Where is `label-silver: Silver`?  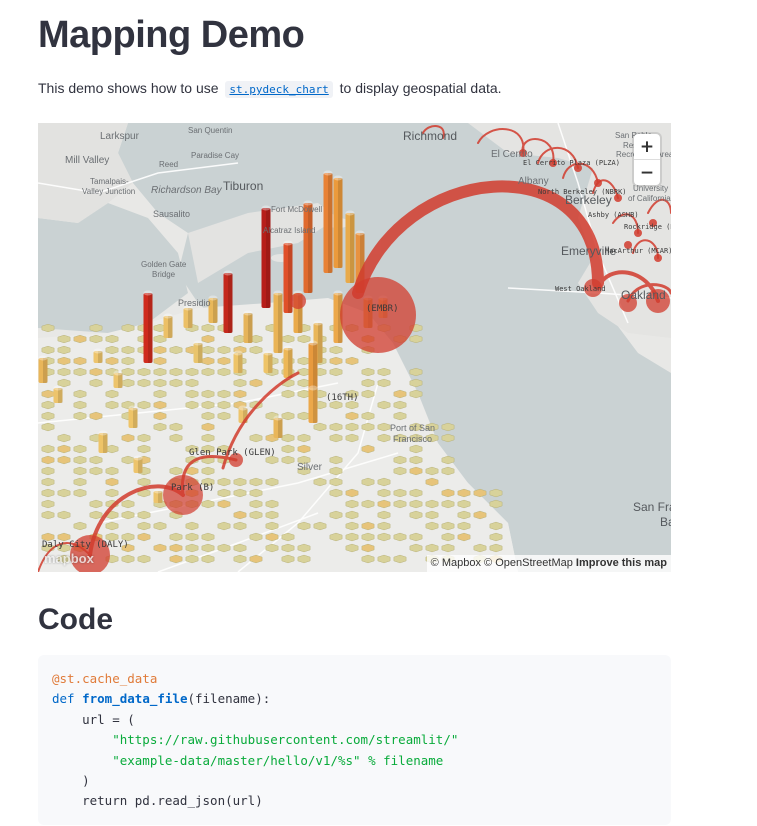
label-silver: Silver is located at coordinates (310, 467).